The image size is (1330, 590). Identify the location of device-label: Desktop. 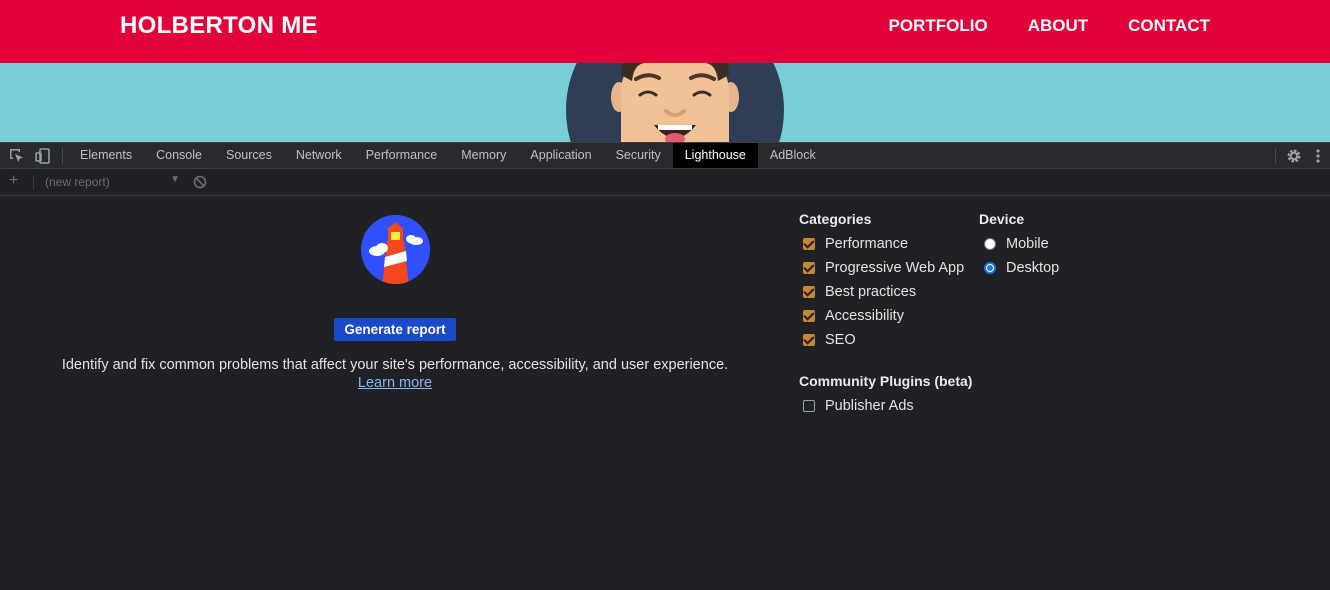
(1033, 268).